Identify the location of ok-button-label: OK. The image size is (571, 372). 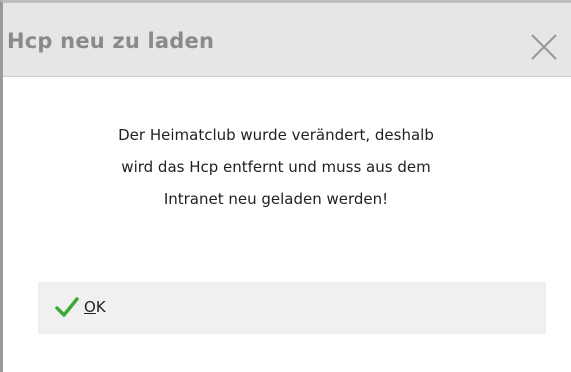
(95, 307).